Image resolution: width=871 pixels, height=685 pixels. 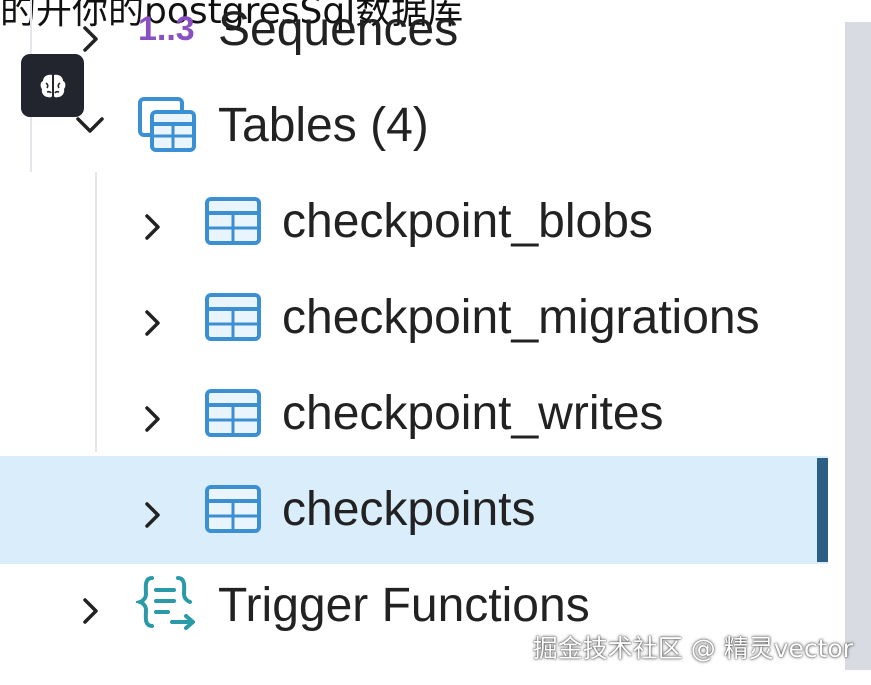 What do you see at coordinates (473, 413) in the screenshot?
I see `tree-item-label: checkpoint_writes` at bounding box center [473, 413].